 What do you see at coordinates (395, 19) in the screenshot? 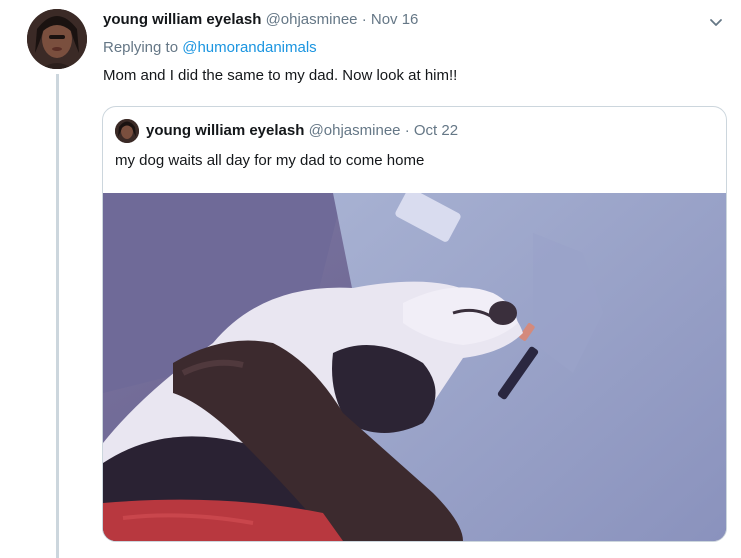
I see `tweet-date: Nov 16` at bounding box center [395, 19].